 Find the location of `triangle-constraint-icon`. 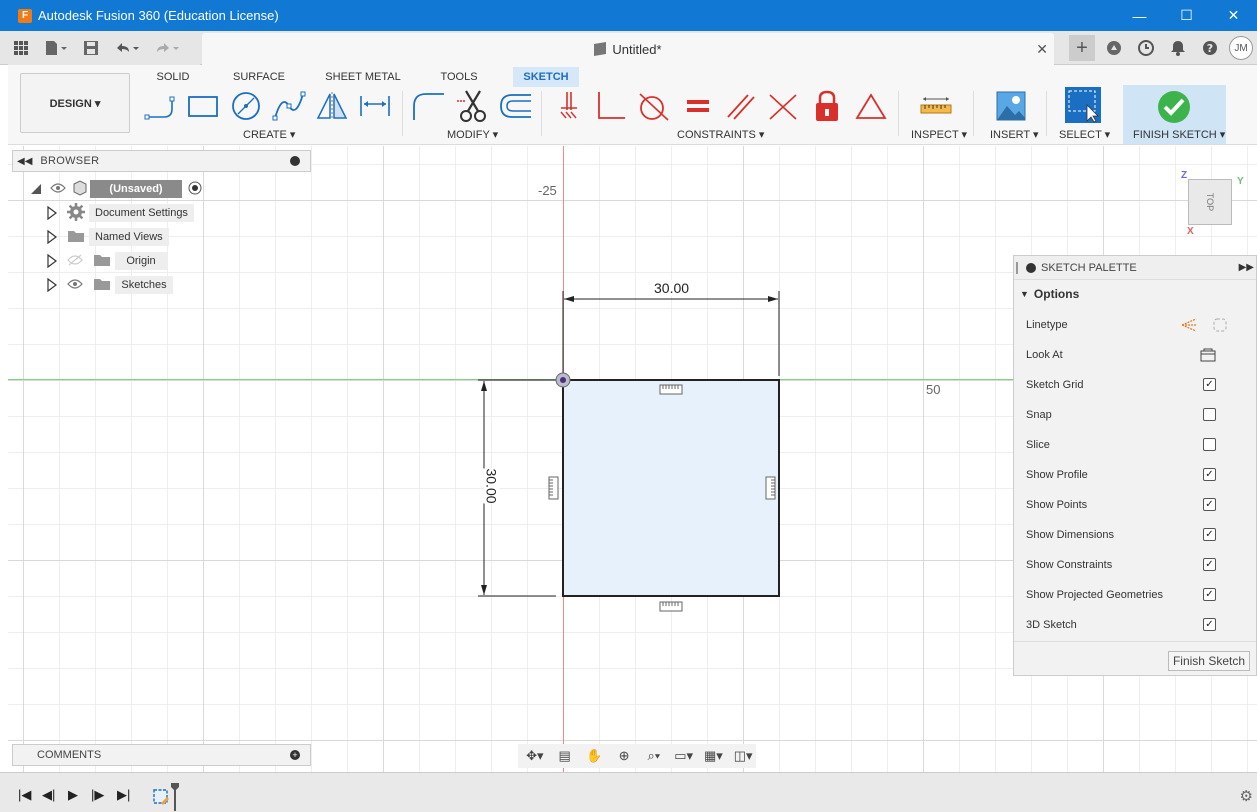

triangle-constraint-icon is located at coordinates (871, 106).